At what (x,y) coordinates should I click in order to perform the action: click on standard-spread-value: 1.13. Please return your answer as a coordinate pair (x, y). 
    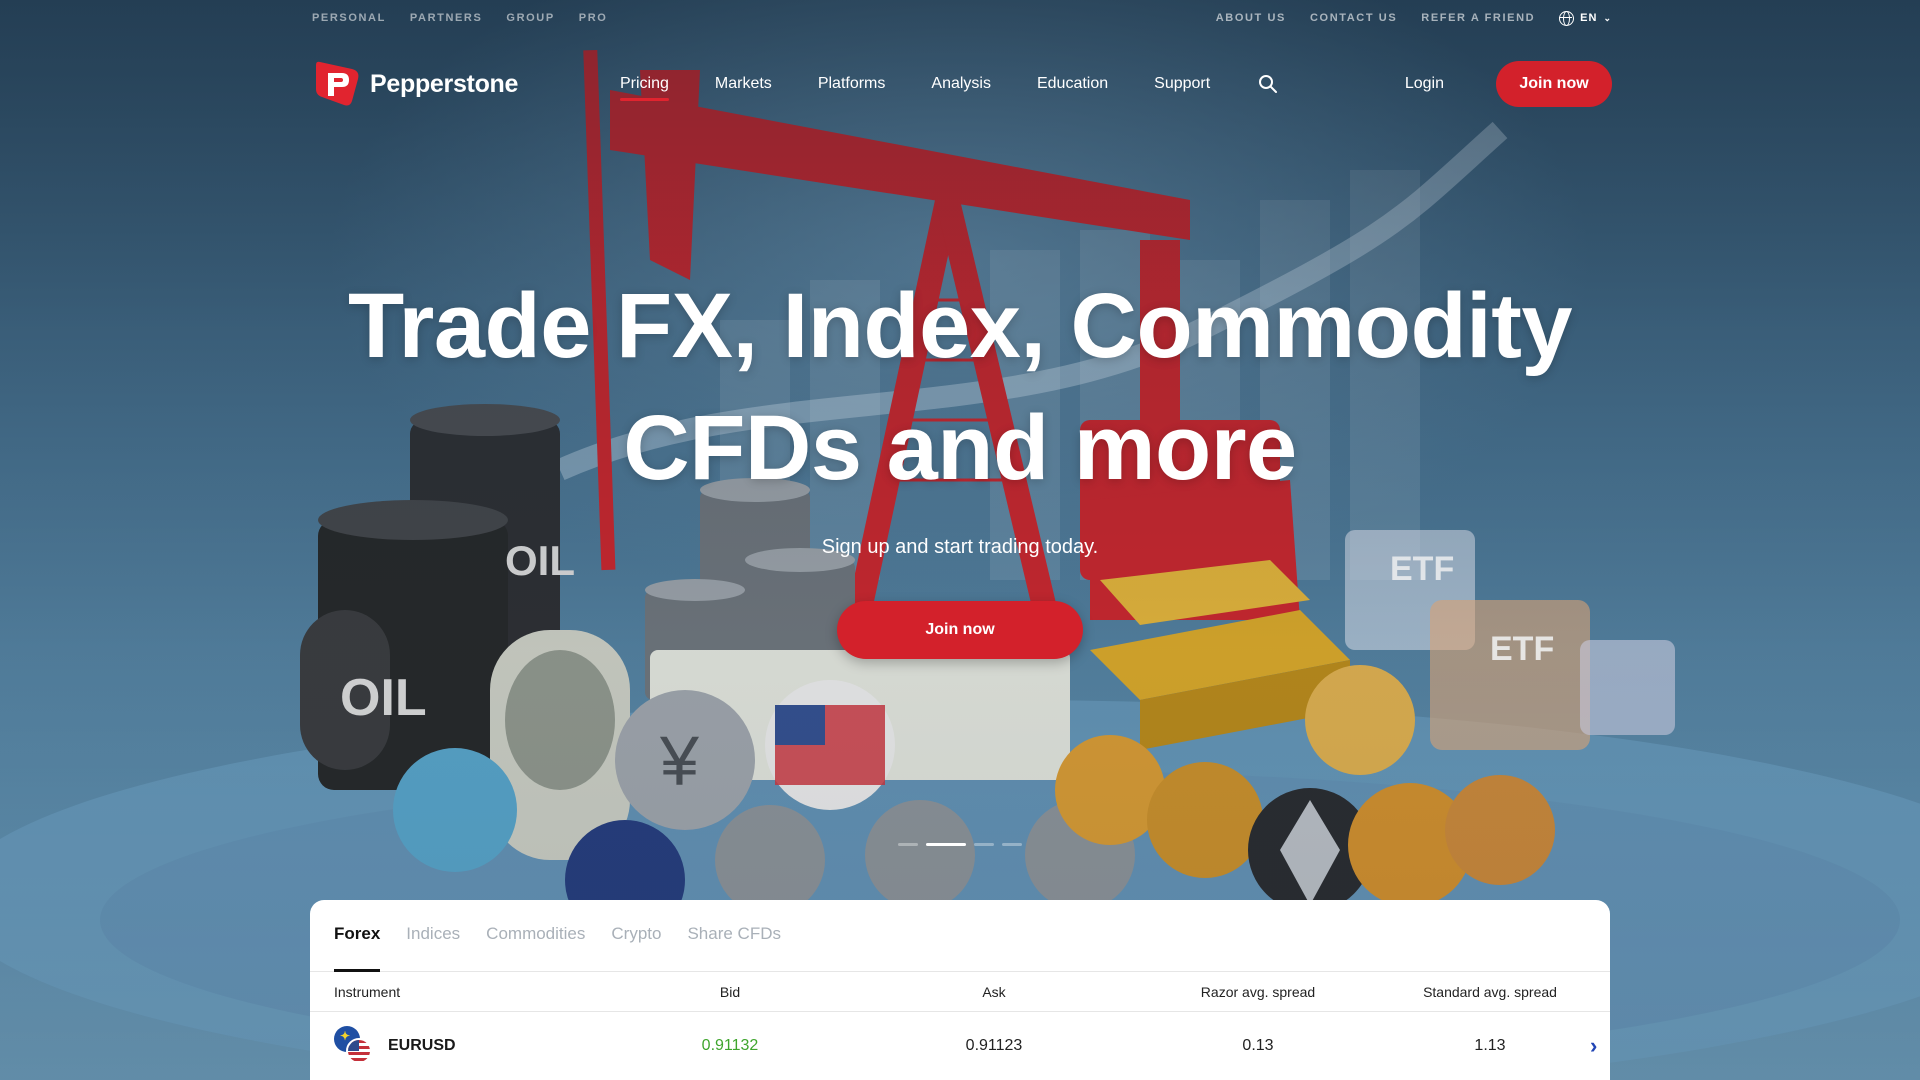
    Looking at the image, I should click on (1490, 1045).